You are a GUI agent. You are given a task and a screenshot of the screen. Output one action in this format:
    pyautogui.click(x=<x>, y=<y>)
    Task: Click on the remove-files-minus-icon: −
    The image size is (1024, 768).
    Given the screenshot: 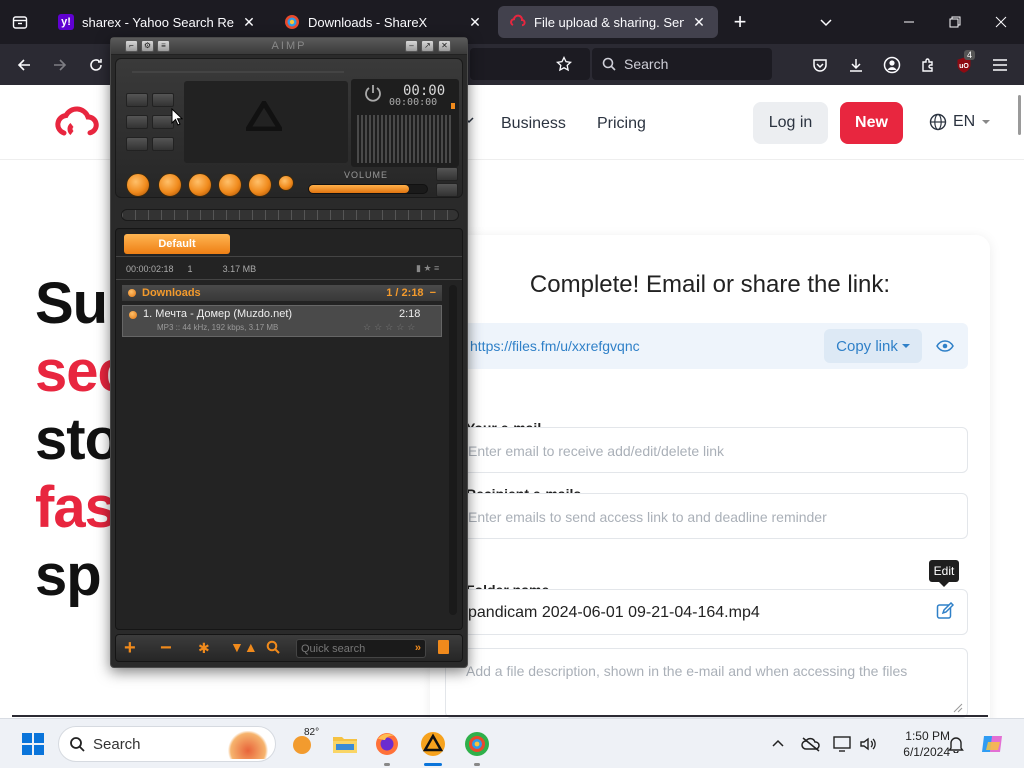 What is the action you would take?
    pyautogui.click(x=166, y=648)
    